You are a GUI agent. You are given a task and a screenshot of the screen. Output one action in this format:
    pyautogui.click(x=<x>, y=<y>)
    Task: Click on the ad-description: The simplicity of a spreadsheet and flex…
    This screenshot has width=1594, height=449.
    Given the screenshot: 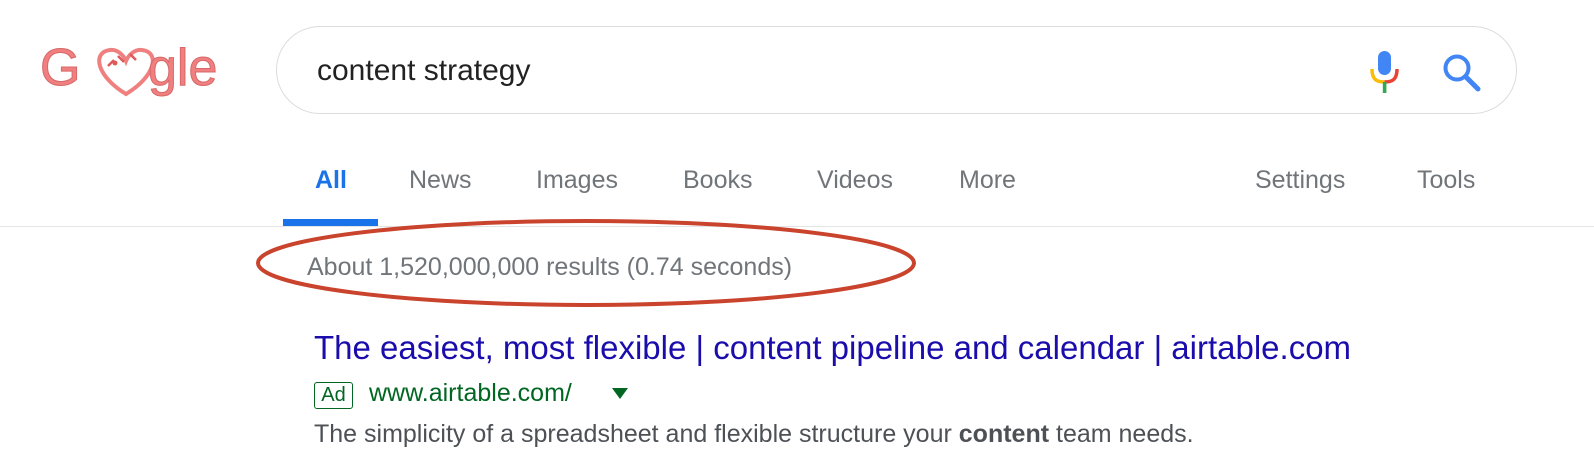 What is the action you would take?
    pyautogui.click(x=754, y=434)
    